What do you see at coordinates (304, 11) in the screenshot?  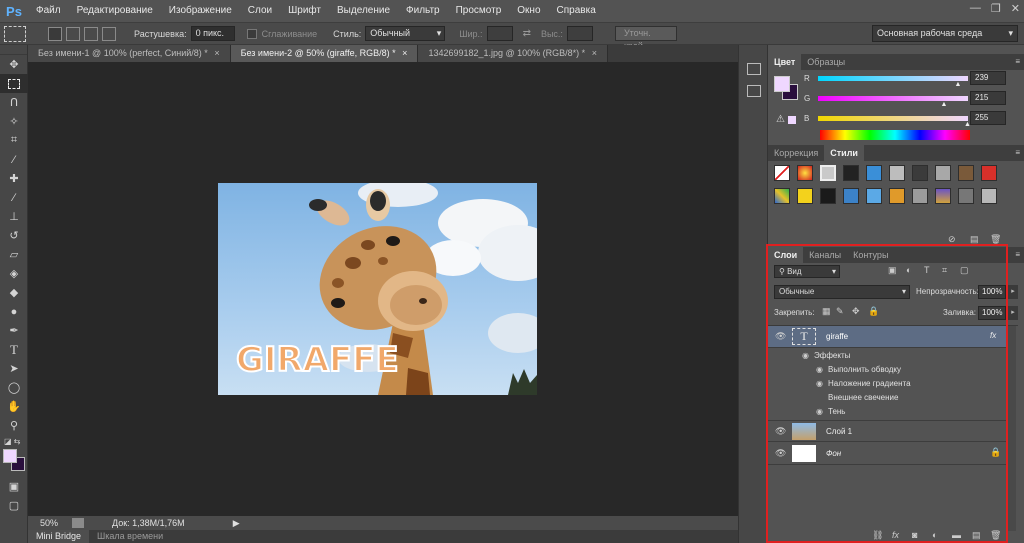 I see `menu-type: Шрифт` at bounding box center [304, 11].